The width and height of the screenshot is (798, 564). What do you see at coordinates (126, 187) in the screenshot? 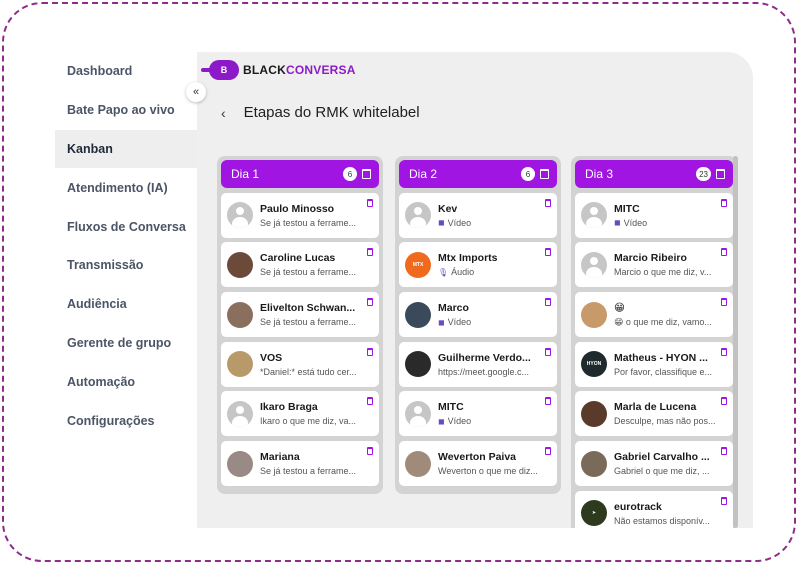
I see `sidebar-item-atendimento-ia-: Atendimento (IA)` at bounding box center [126, 187].